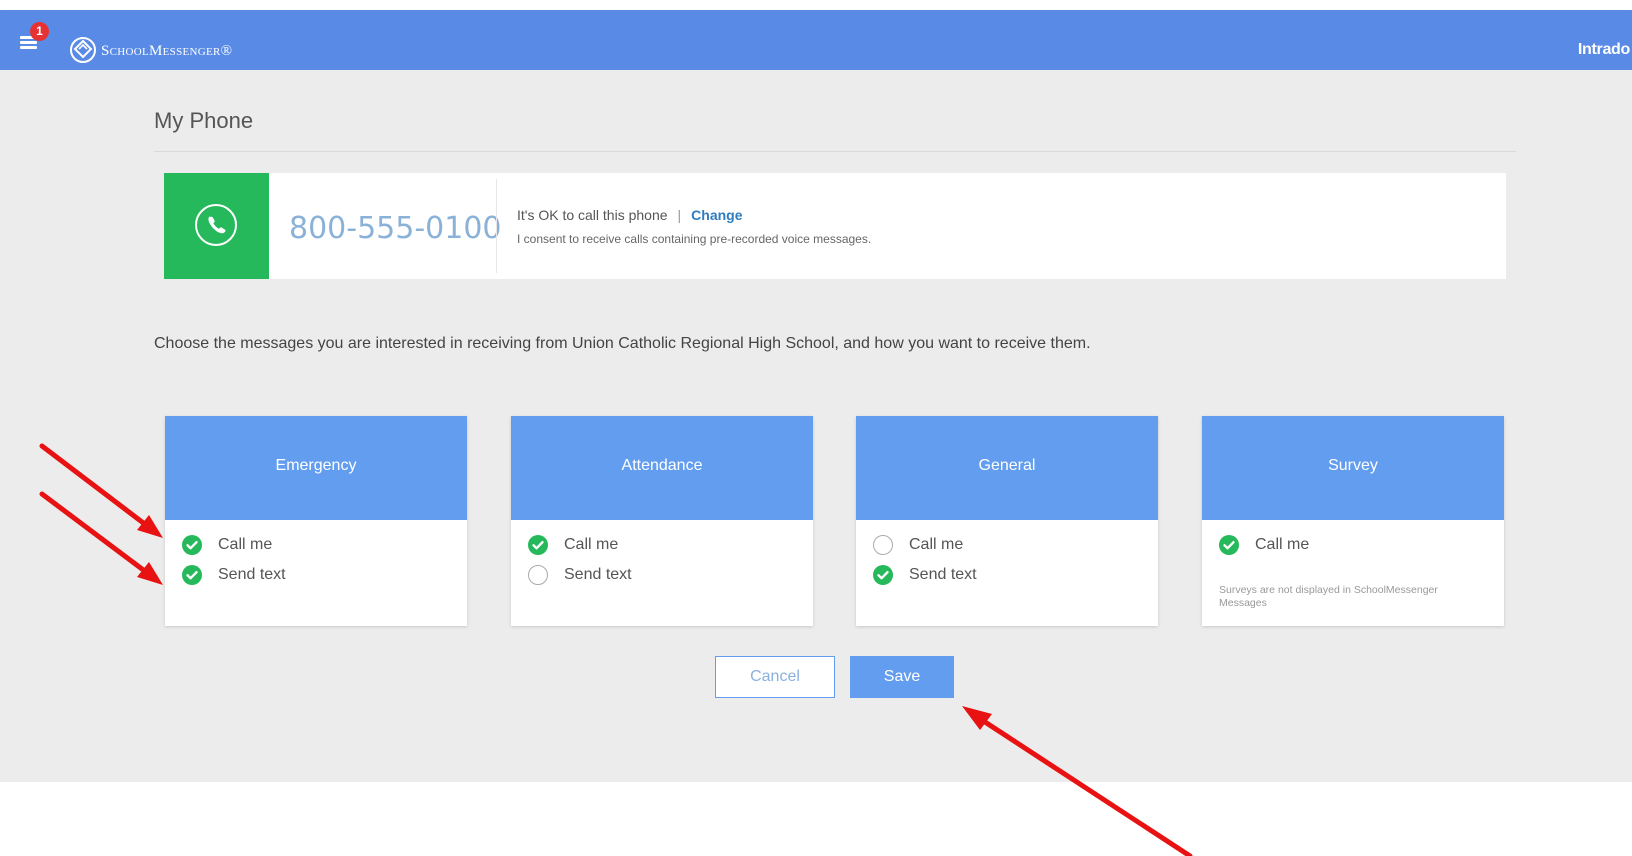 The image size is (1632, 856). I want to click on cancel-button: Cancel, so click(775, 677).